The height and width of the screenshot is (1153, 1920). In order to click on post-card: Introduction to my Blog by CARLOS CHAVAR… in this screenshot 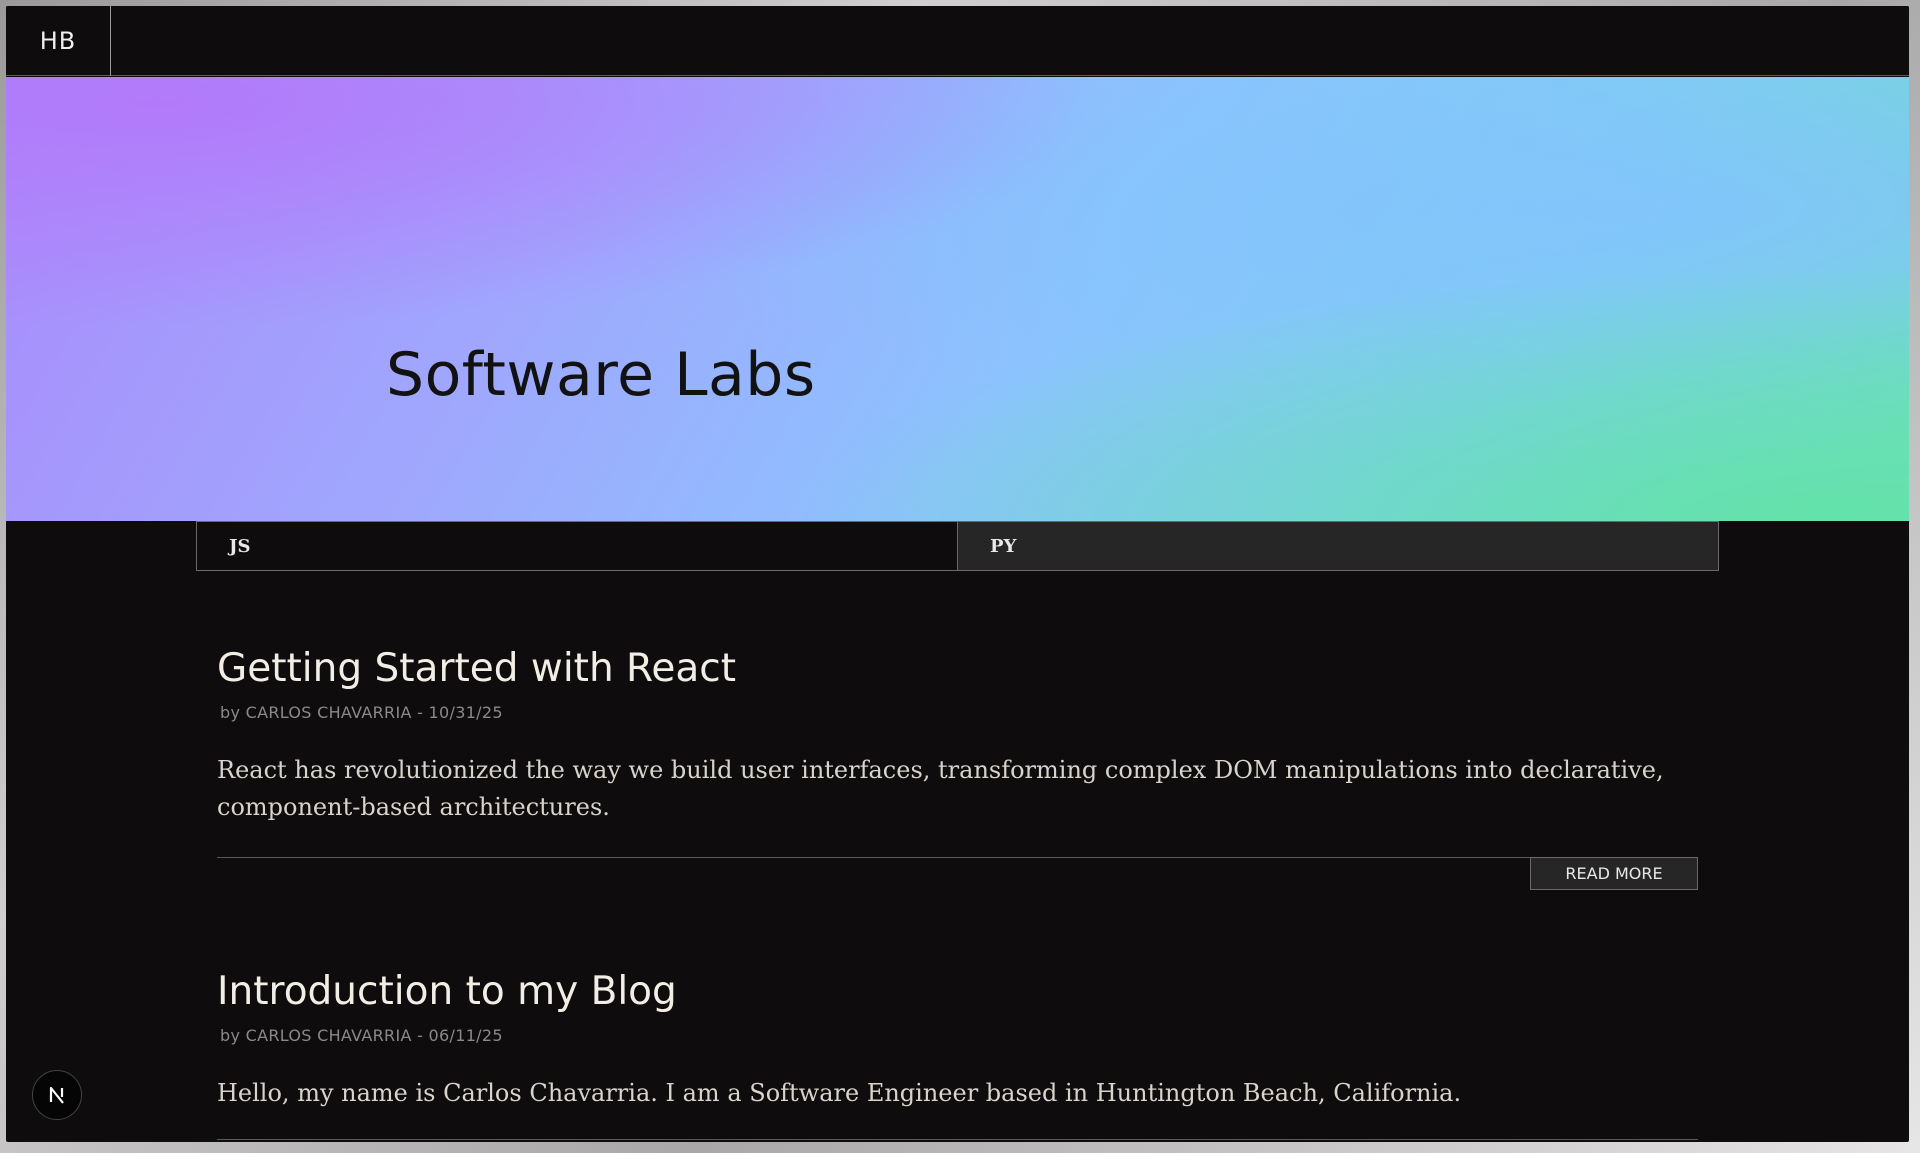, I will do `click(957, 1054)`.